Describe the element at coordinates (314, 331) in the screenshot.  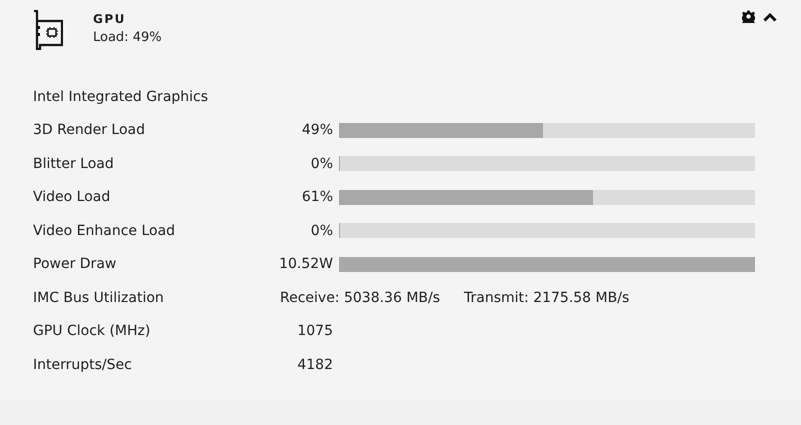
I see `metric-value: 1075` at that location.